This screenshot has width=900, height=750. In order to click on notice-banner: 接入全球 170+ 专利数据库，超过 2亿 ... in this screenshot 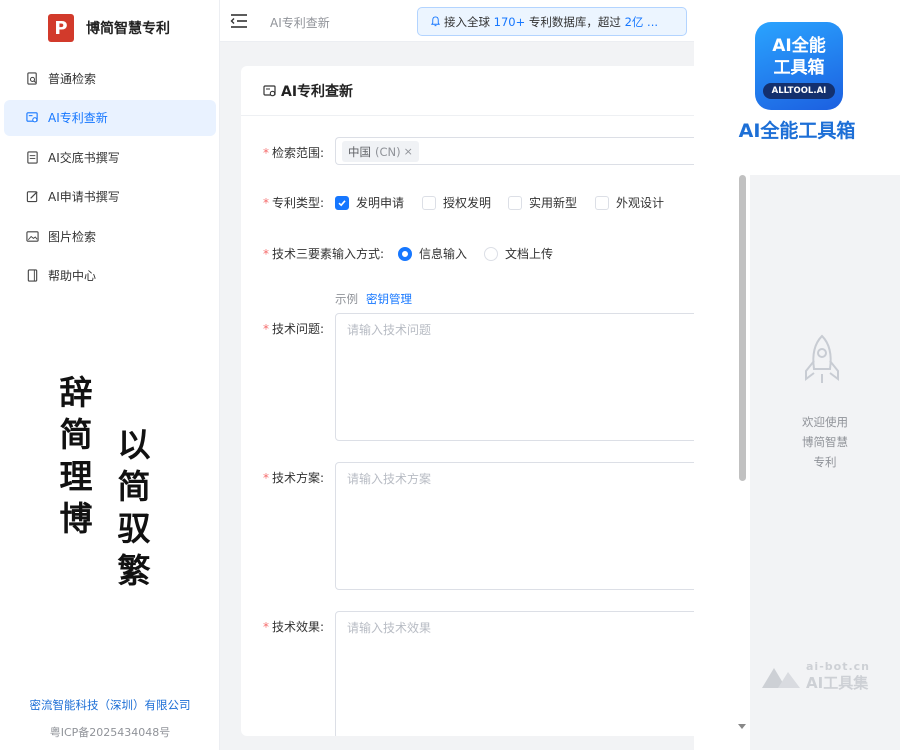, I will do `click(552, 21)`.